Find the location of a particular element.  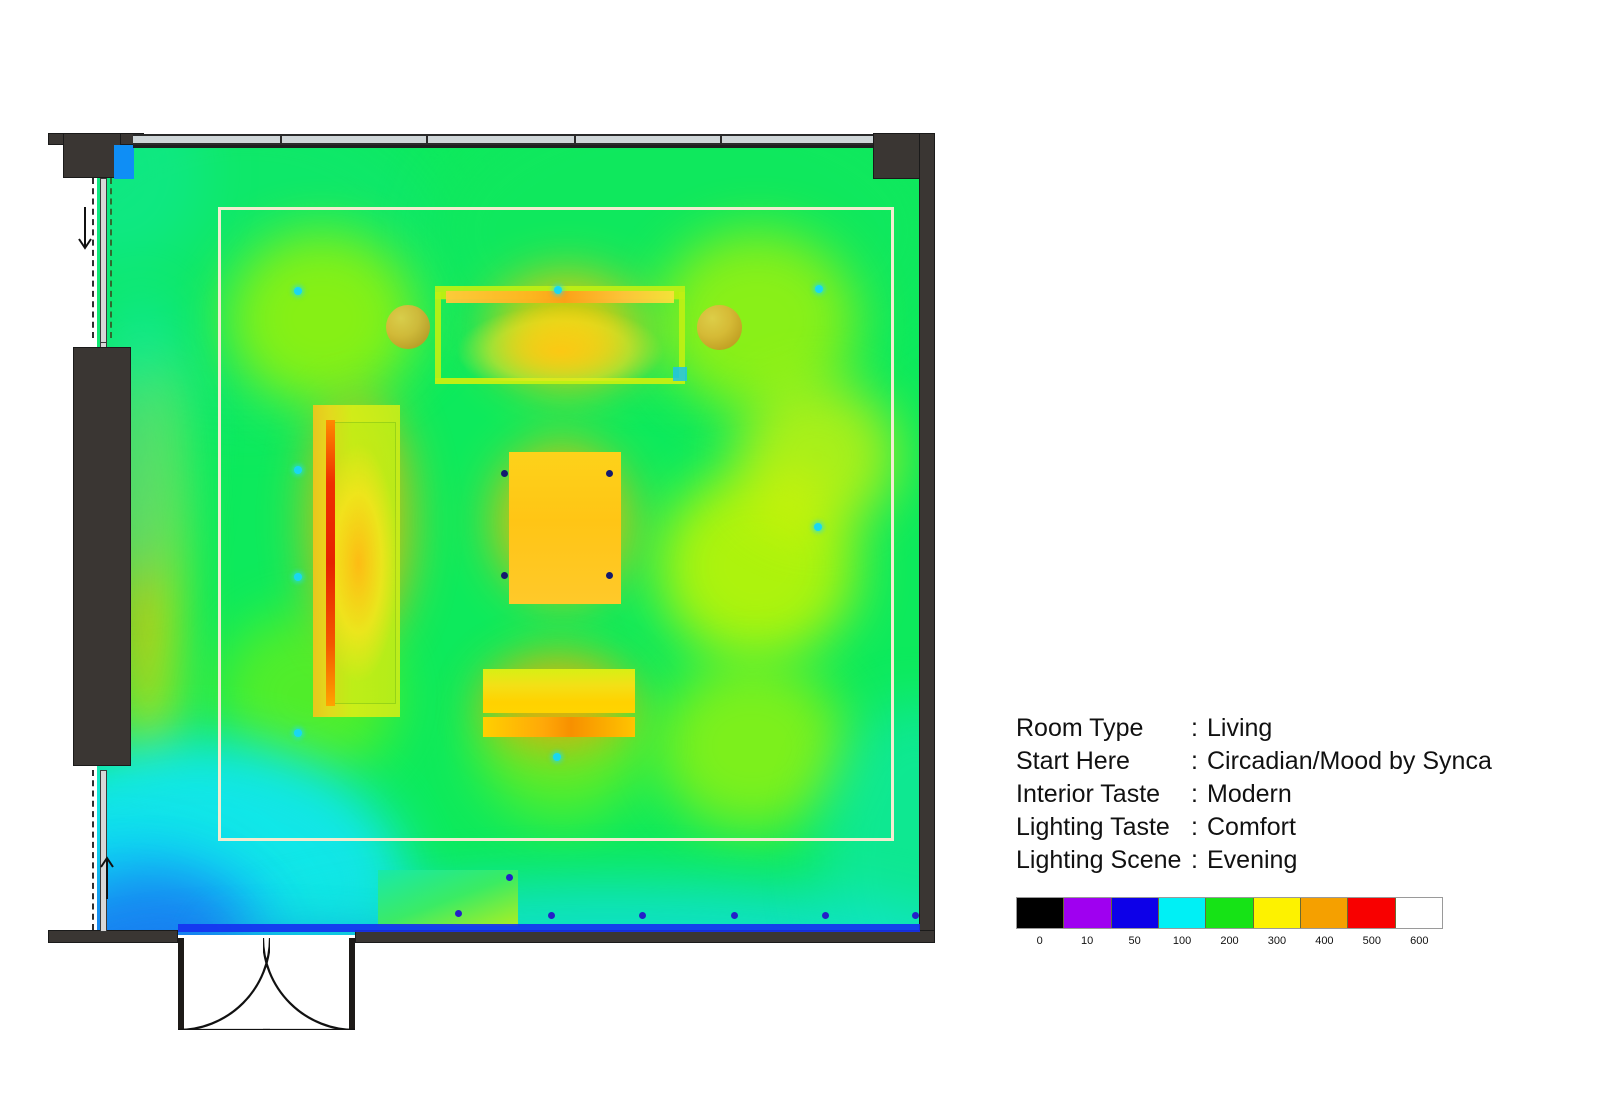

illuminance-colour-legend: 0 10 50 100 200 300 400 500 600 is located at coordinates (1229, 925).